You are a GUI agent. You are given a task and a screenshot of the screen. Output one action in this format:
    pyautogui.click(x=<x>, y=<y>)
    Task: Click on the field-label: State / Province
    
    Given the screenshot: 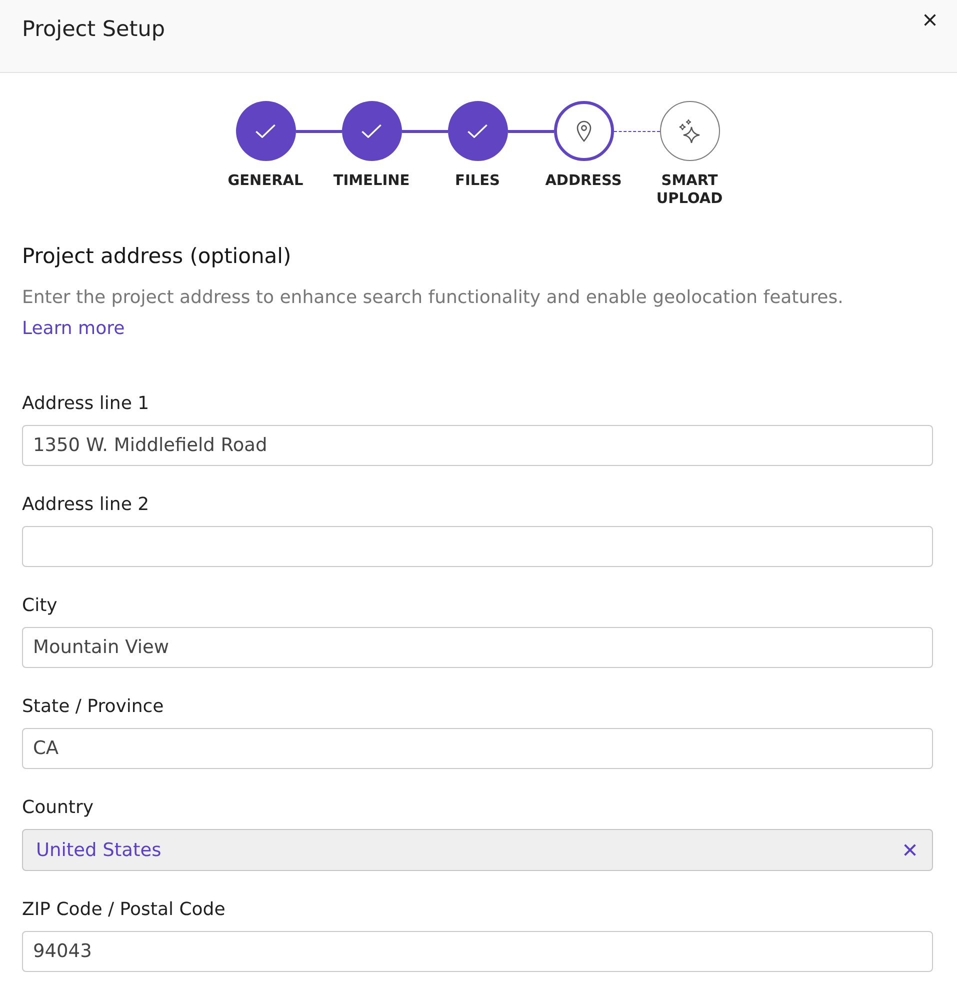 What is the action you would take?
    pyautogui.click(x=93, y=707)
    